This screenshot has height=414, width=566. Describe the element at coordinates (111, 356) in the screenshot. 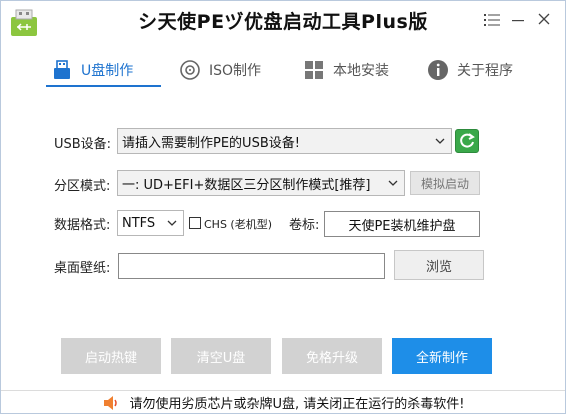

I see `boot-hotkey-button: 启动热键` at that location.